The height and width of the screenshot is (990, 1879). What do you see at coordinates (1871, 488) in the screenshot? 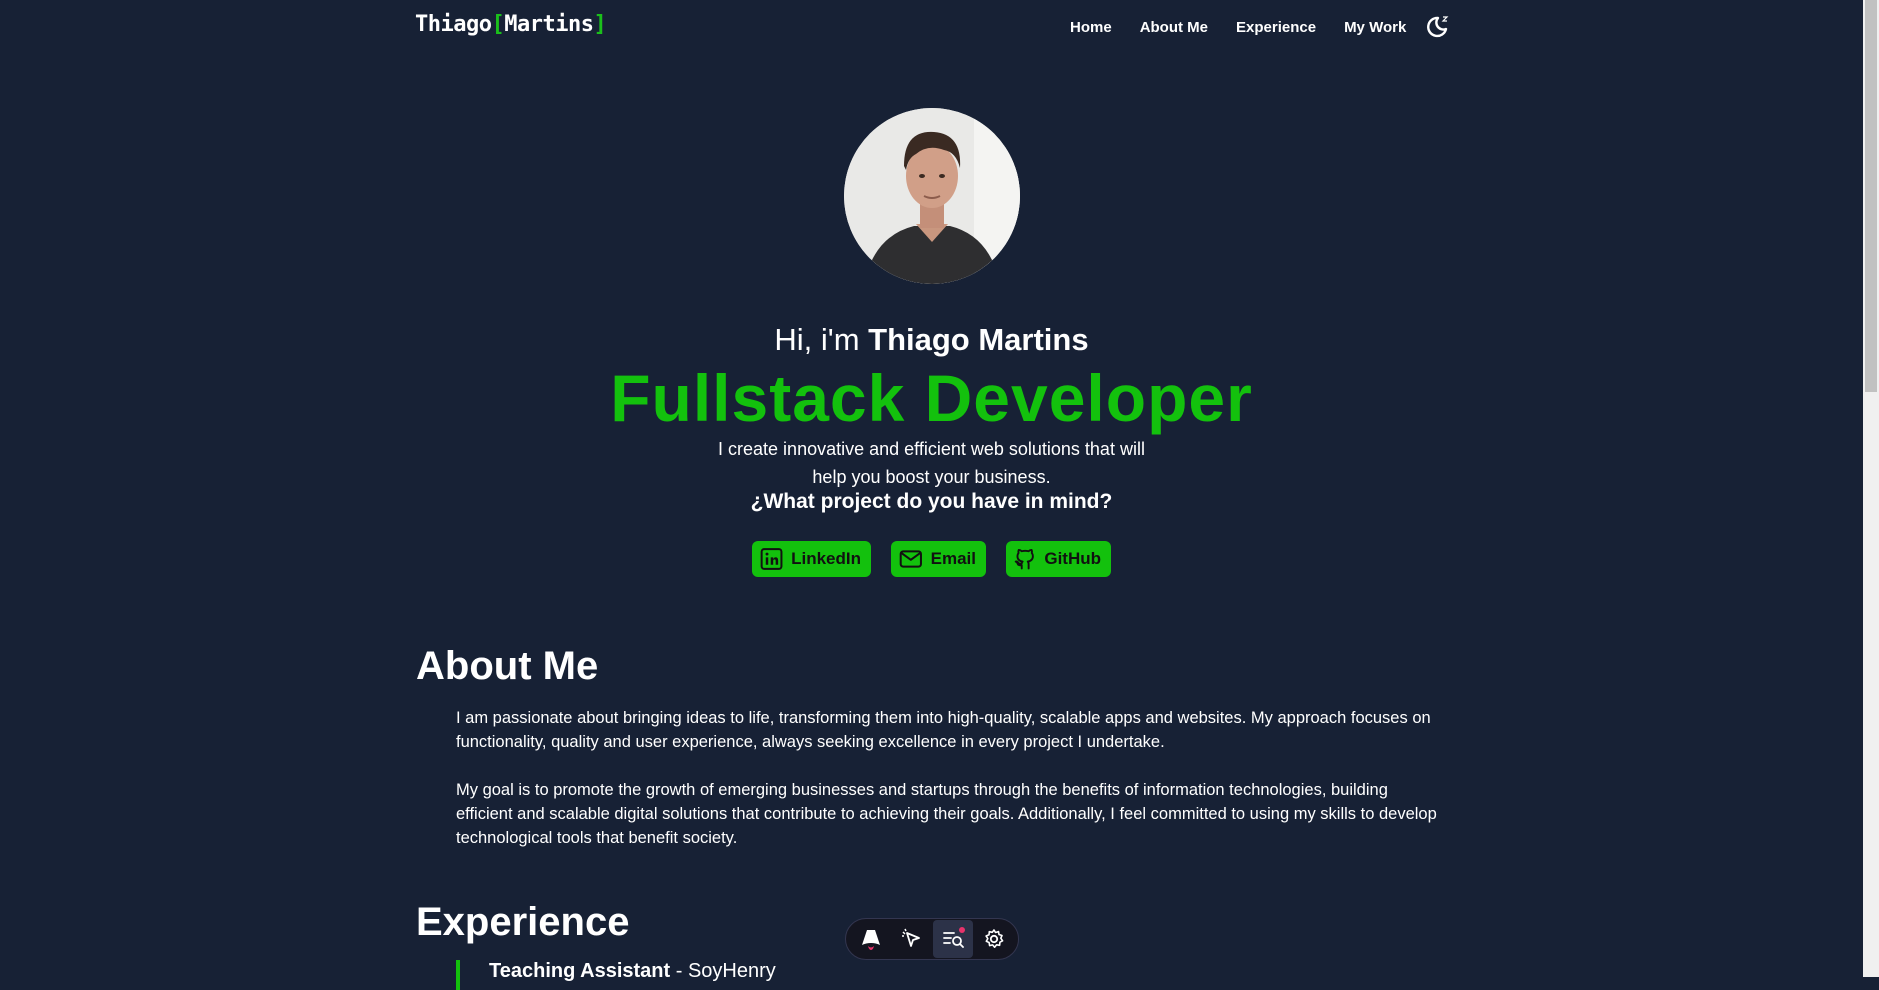
I see `page-scrollbar` at bounding box center [1871, 488].